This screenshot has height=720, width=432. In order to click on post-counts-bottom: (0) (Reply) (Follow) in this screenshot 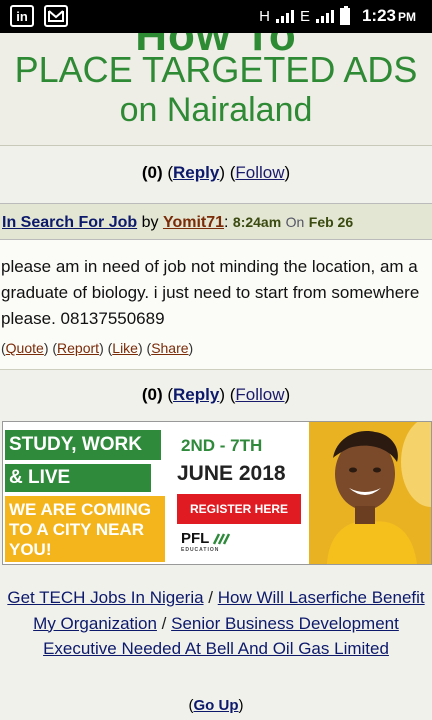, I will do `click(216, 394)`.